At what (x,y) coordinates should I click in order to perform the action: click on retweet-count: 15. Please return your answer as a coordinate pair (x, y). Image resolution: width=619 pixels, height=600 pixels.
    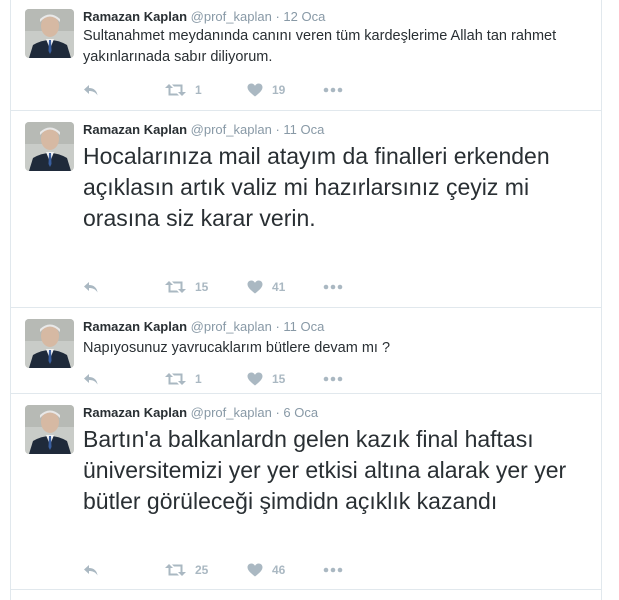
    Looking at the image, I should click on (202, 287).